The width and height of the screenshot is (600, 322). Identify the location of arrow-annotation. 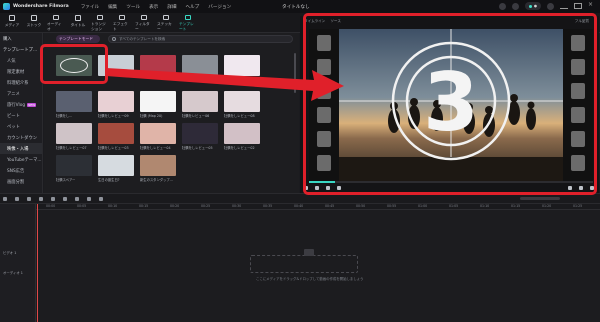
(225, 84).